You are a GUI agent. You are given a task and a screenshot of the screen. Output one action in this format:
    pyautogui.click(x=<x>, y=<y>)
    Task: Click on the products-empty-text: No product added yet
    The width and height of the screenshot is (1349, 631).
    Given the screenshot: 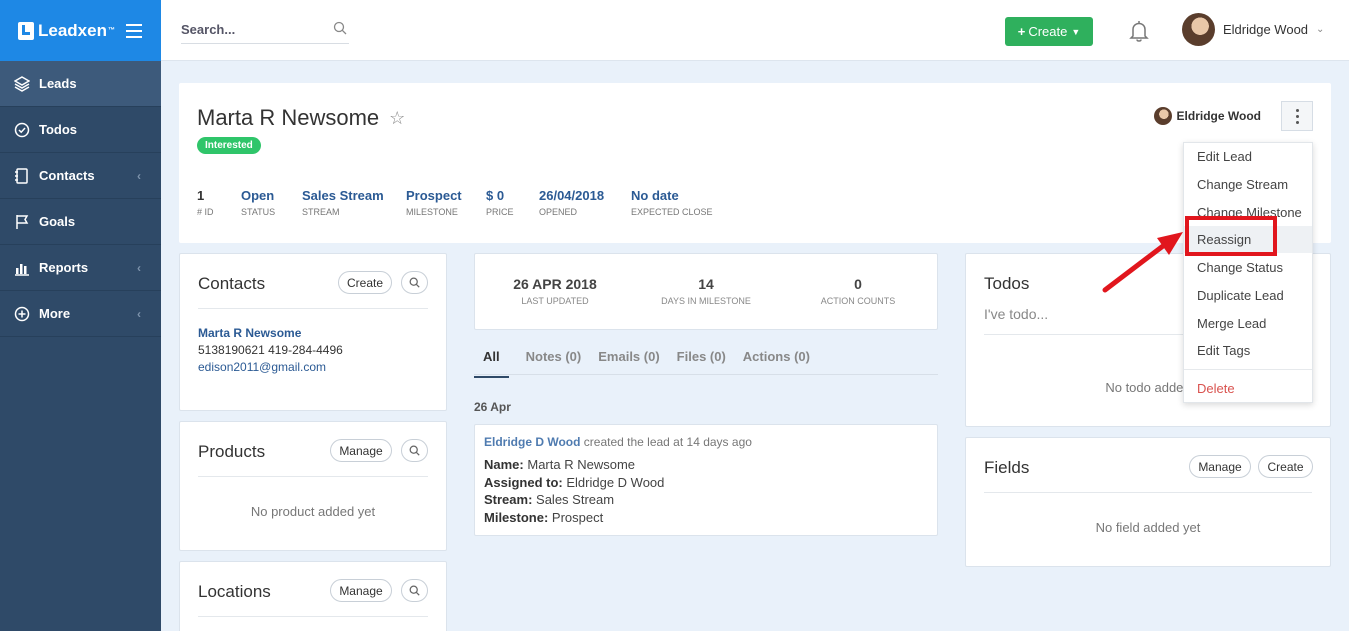 What is the action you would take?
    pyautogui.click(x=313, y=511)
    